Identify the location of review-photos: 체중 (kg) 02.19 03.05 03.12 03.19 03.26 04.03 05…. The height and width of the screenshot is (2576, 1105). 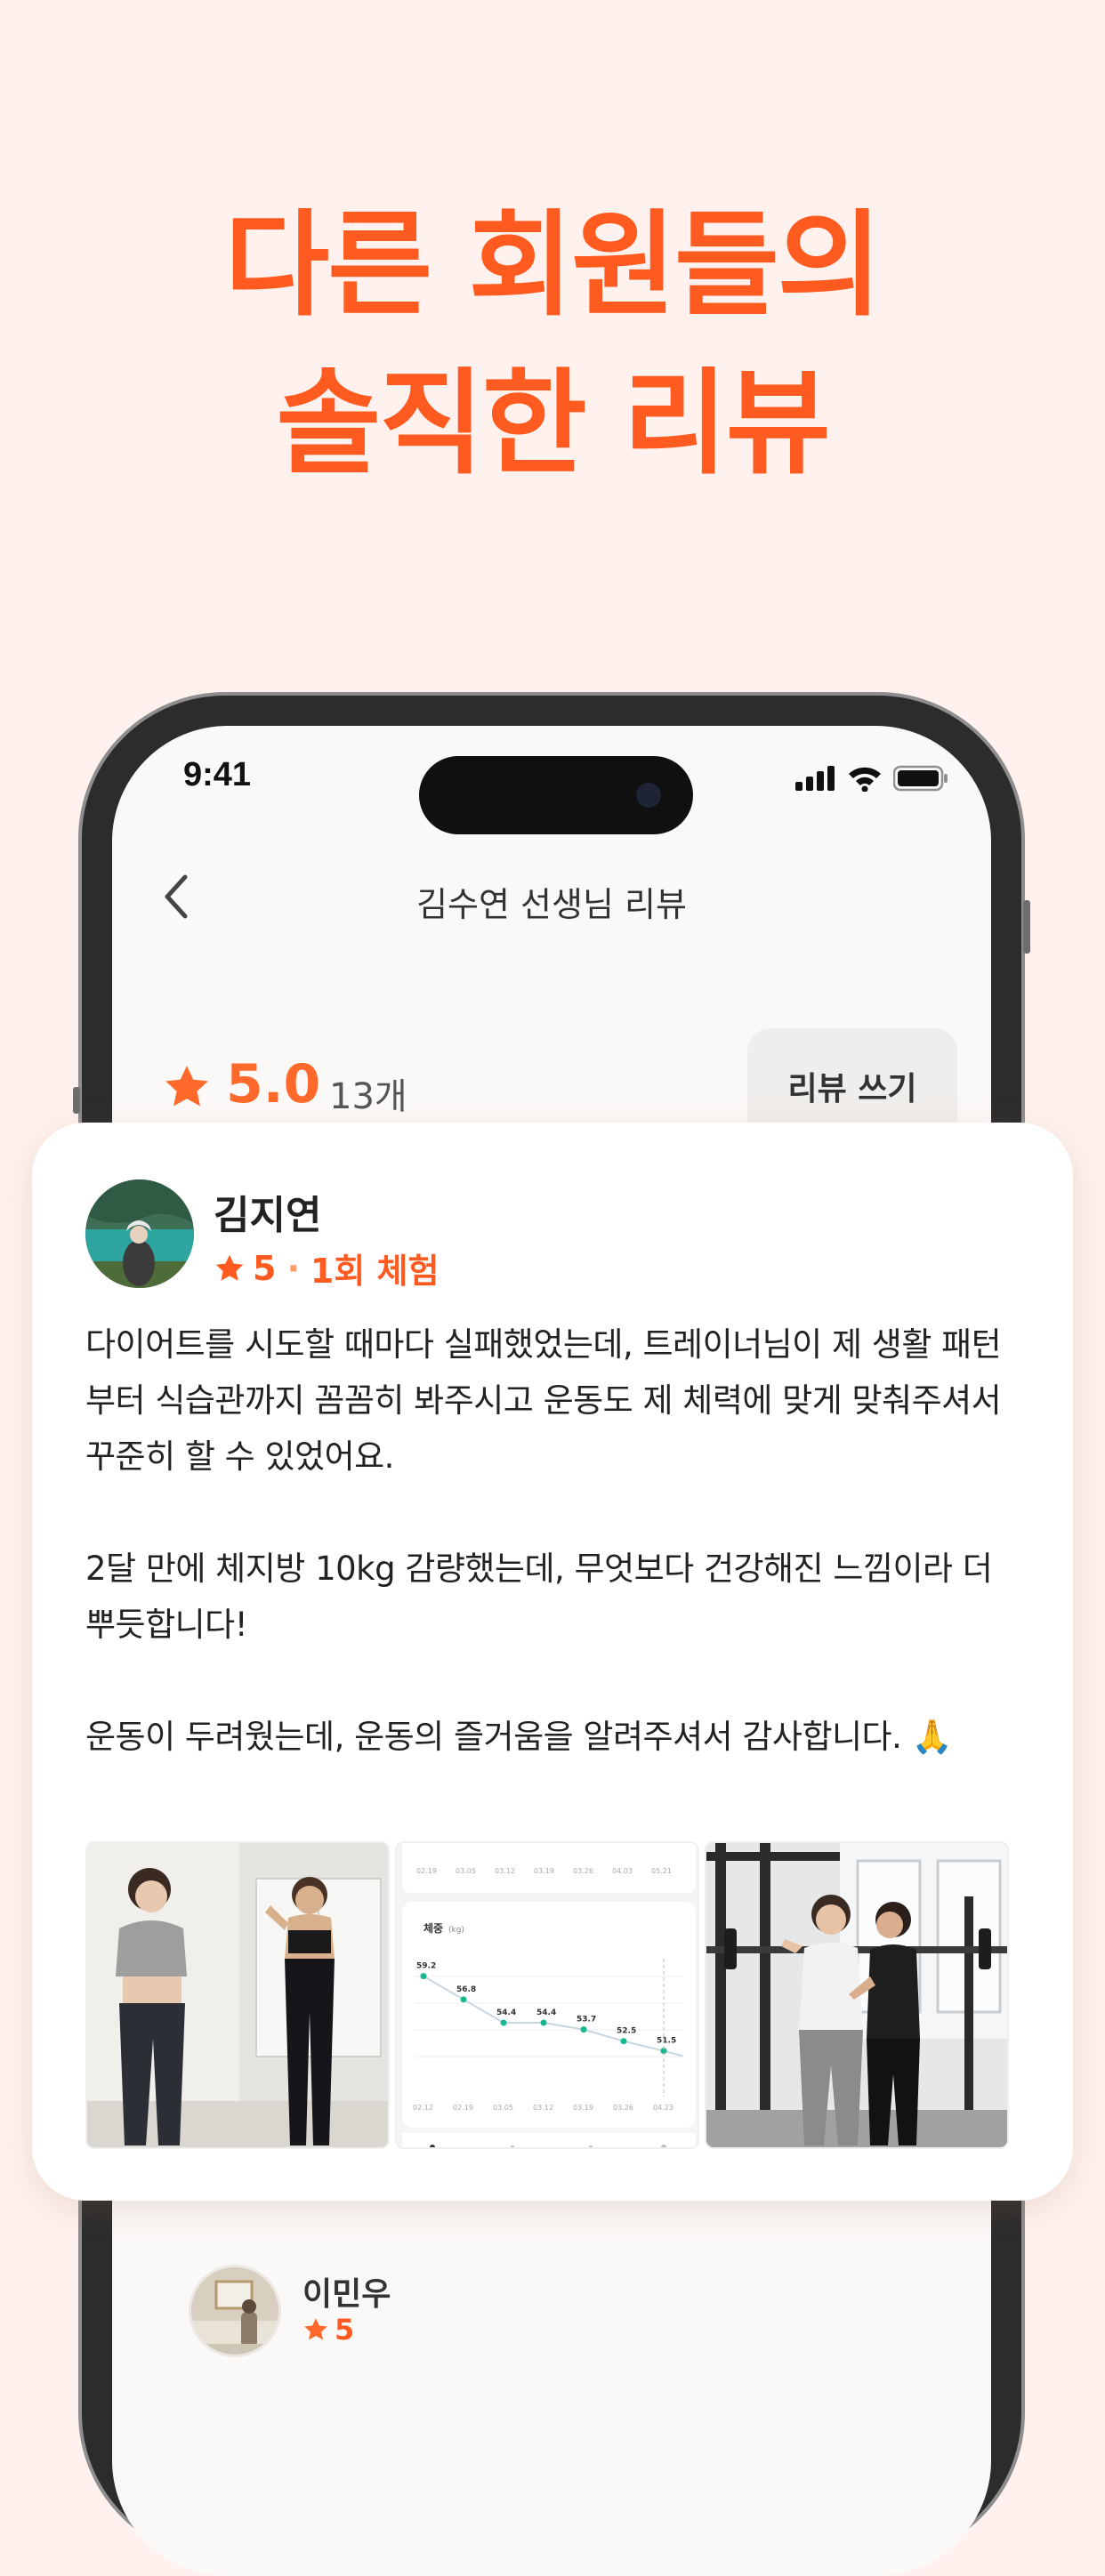
(570, 1995).